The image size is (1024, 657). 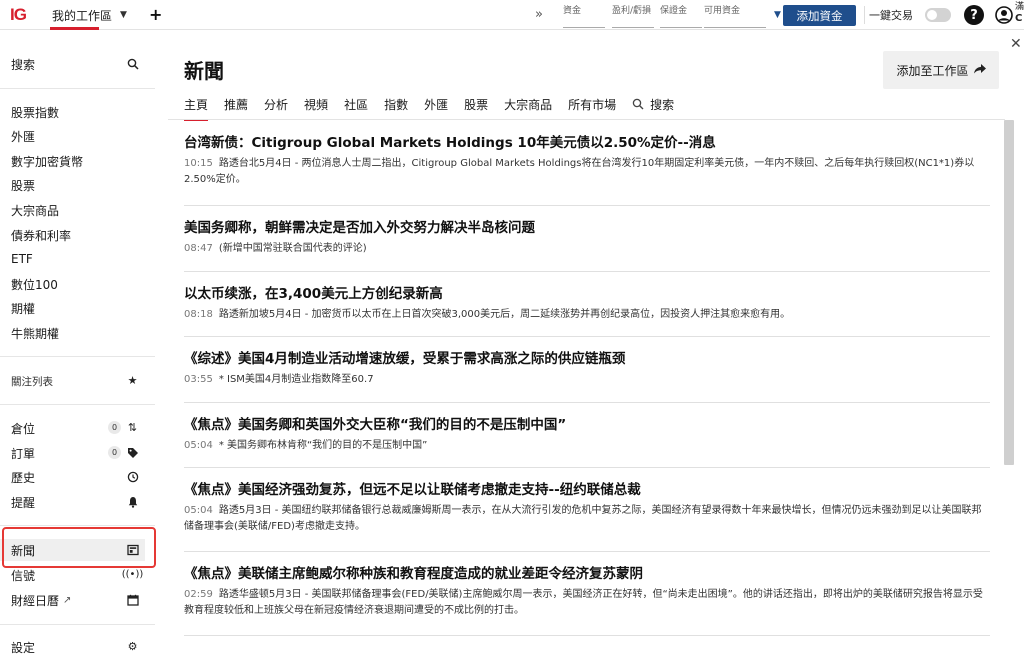 What do you see at coordinates (77, 210) in the screenshot?
I see `sidebar-item-commodities: 大宗商品` at bounding box center [77, 210].